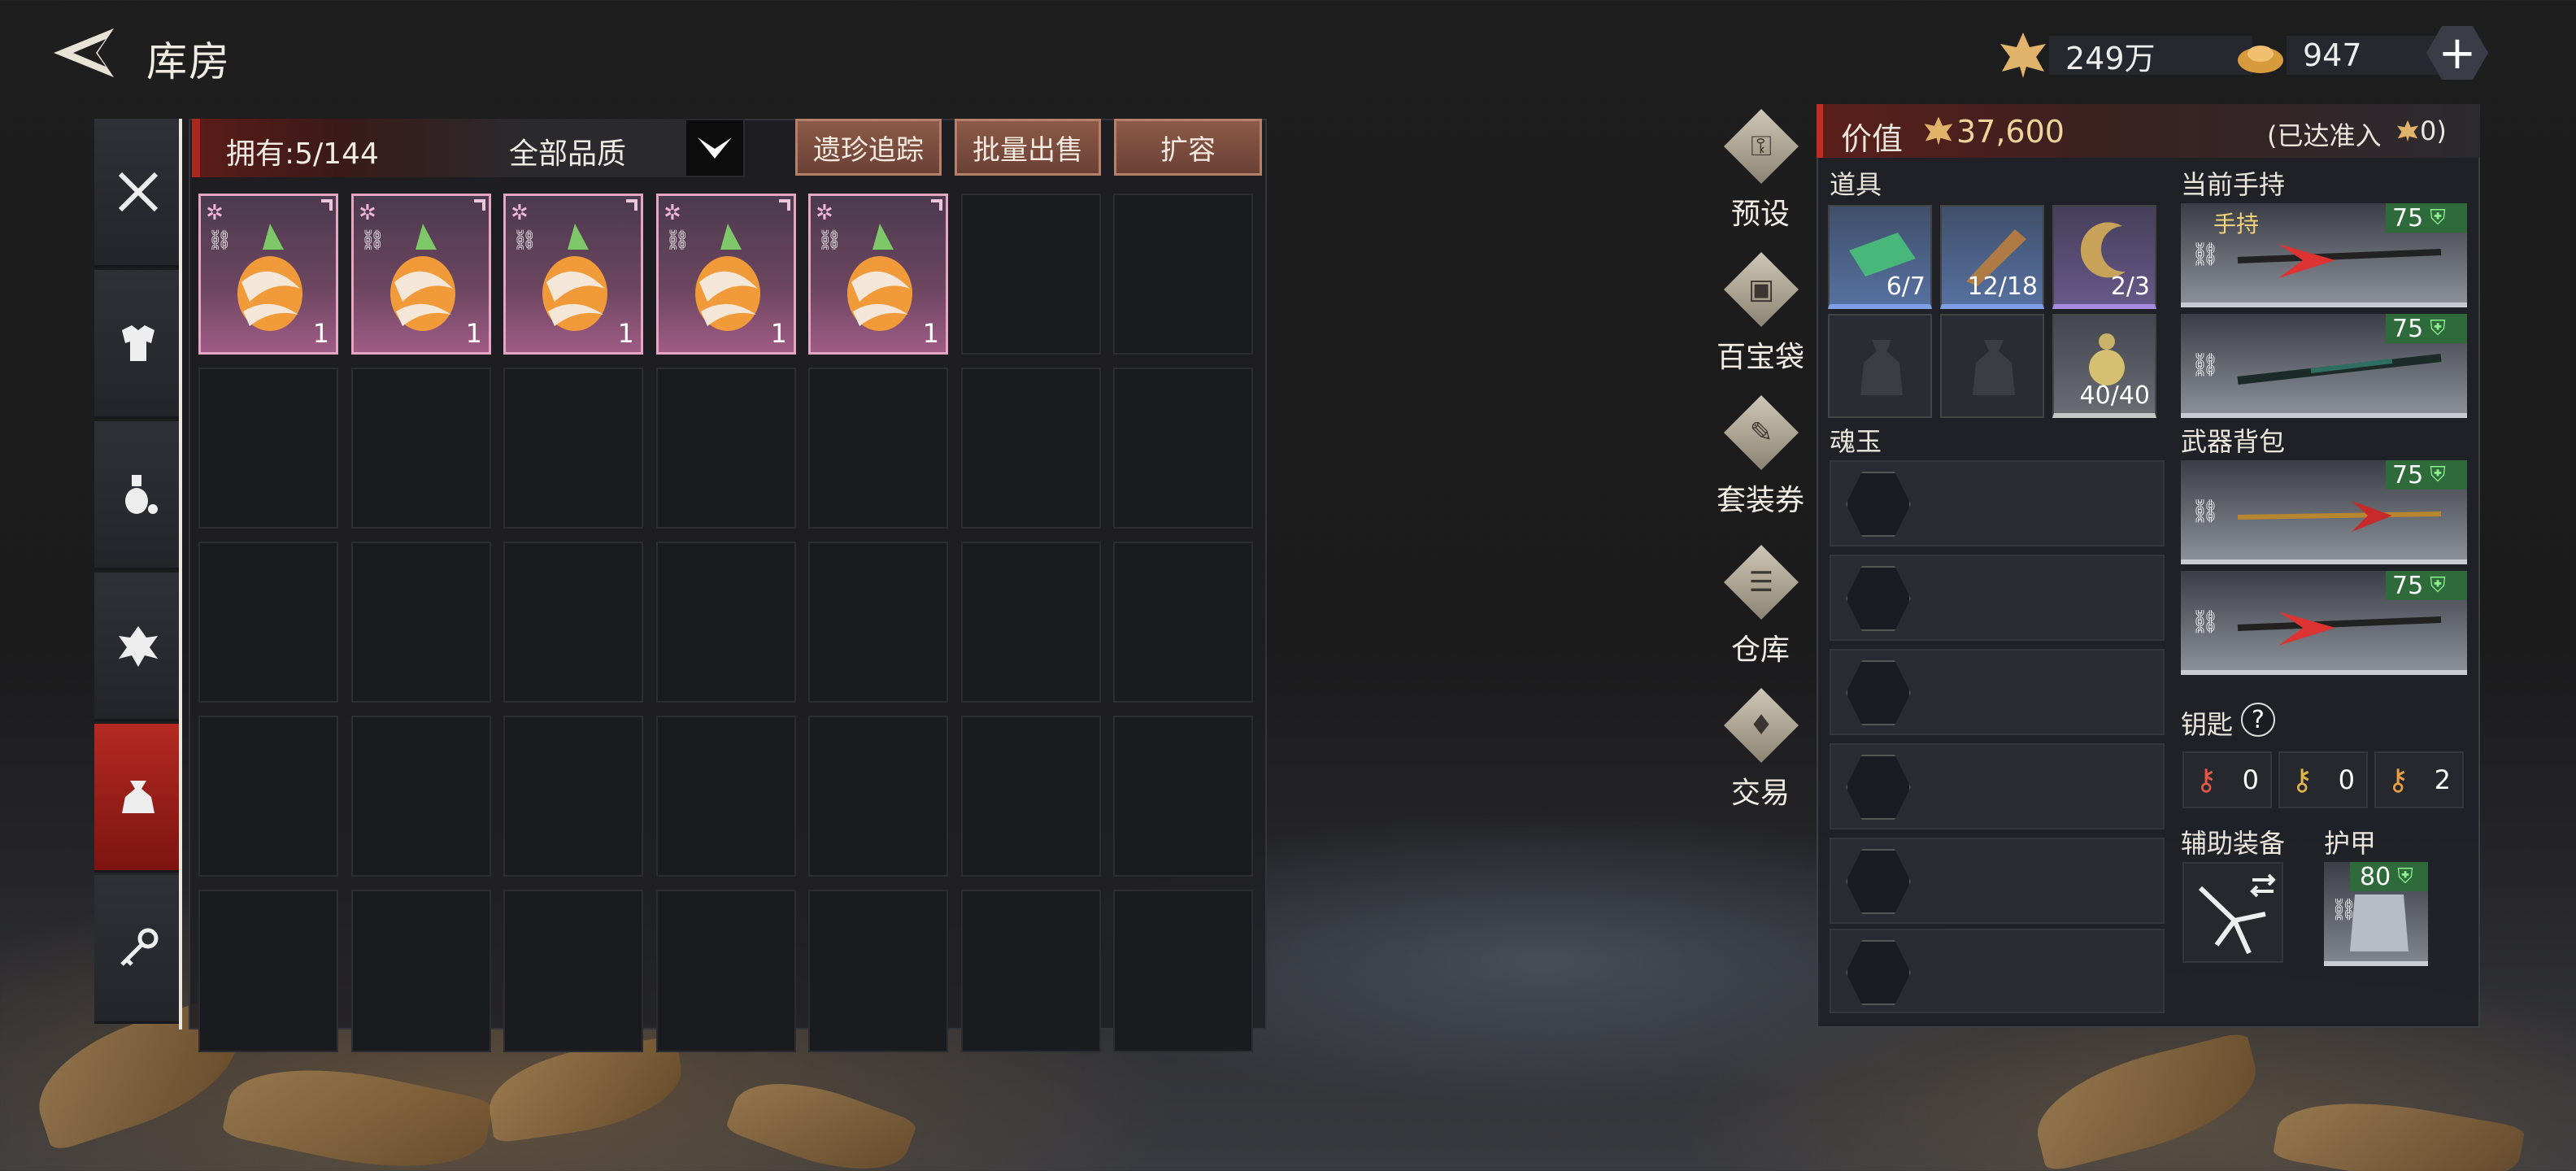  Describe the element at coordinates (1761, 462) in the screenshot. I see `set-coupon-button: ✎ 套装券` at that location.